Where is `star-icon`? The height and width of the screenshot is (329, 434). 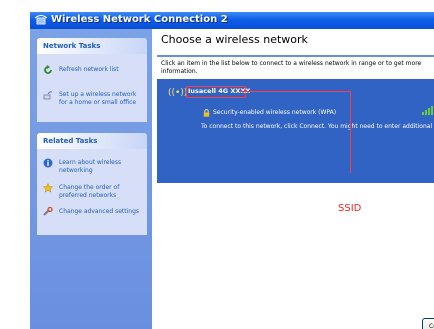 star-icon is located at coordinates (48, 188).